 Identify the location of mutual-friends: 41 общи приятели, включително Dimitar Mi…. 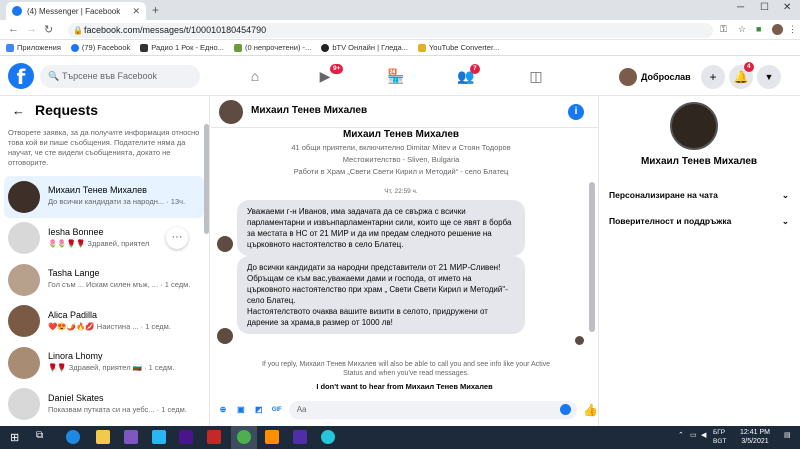
(401, 147).